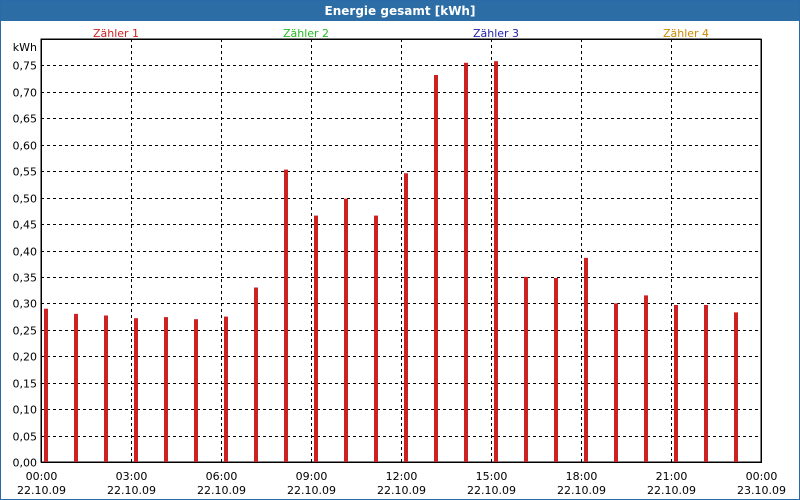  I want to click on x-tick-date-label: 23.10.09, so click(761, 490).